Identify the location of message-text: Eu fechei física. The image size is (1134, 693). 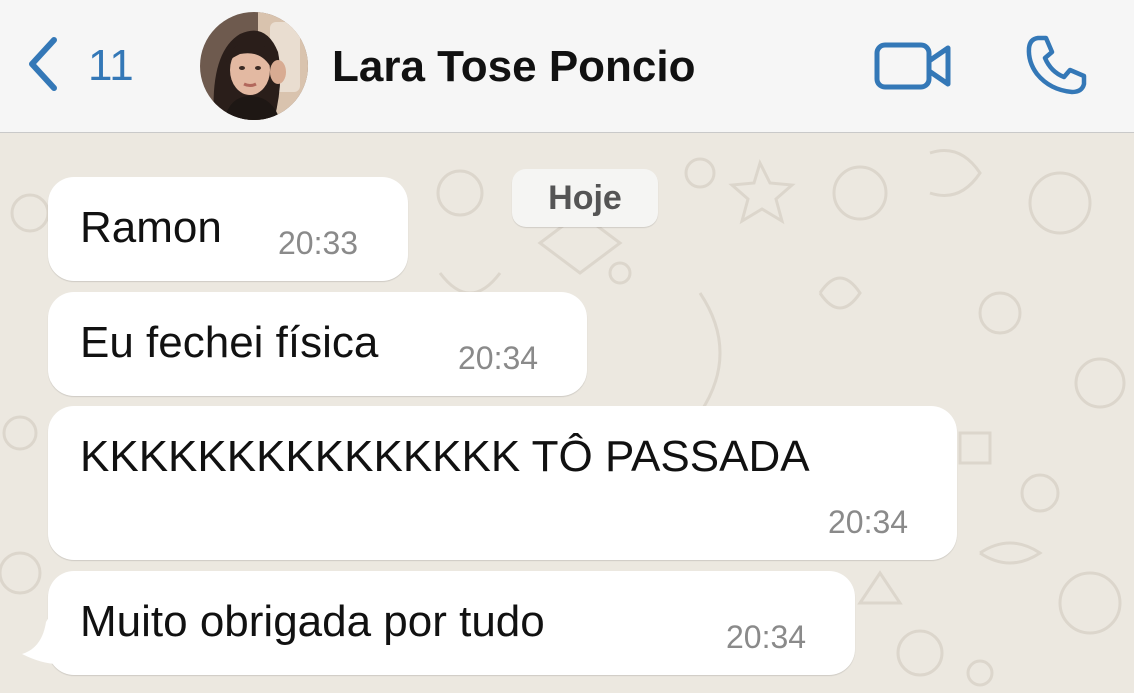
(229, 342).